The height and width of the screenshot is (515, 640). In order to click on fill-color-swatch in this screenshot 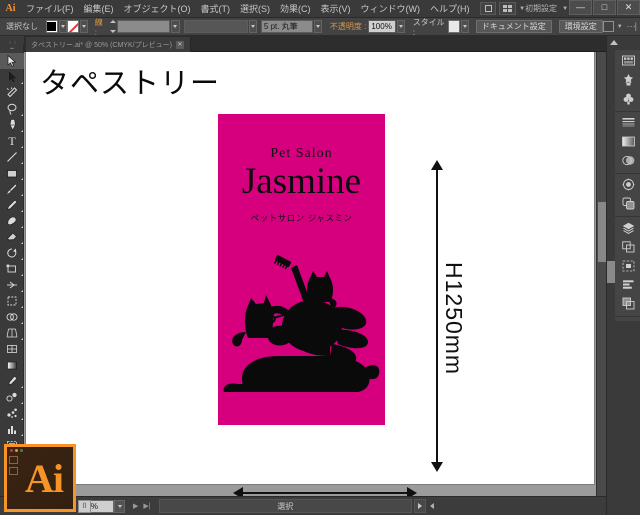, I will do `click(52, 26)`.